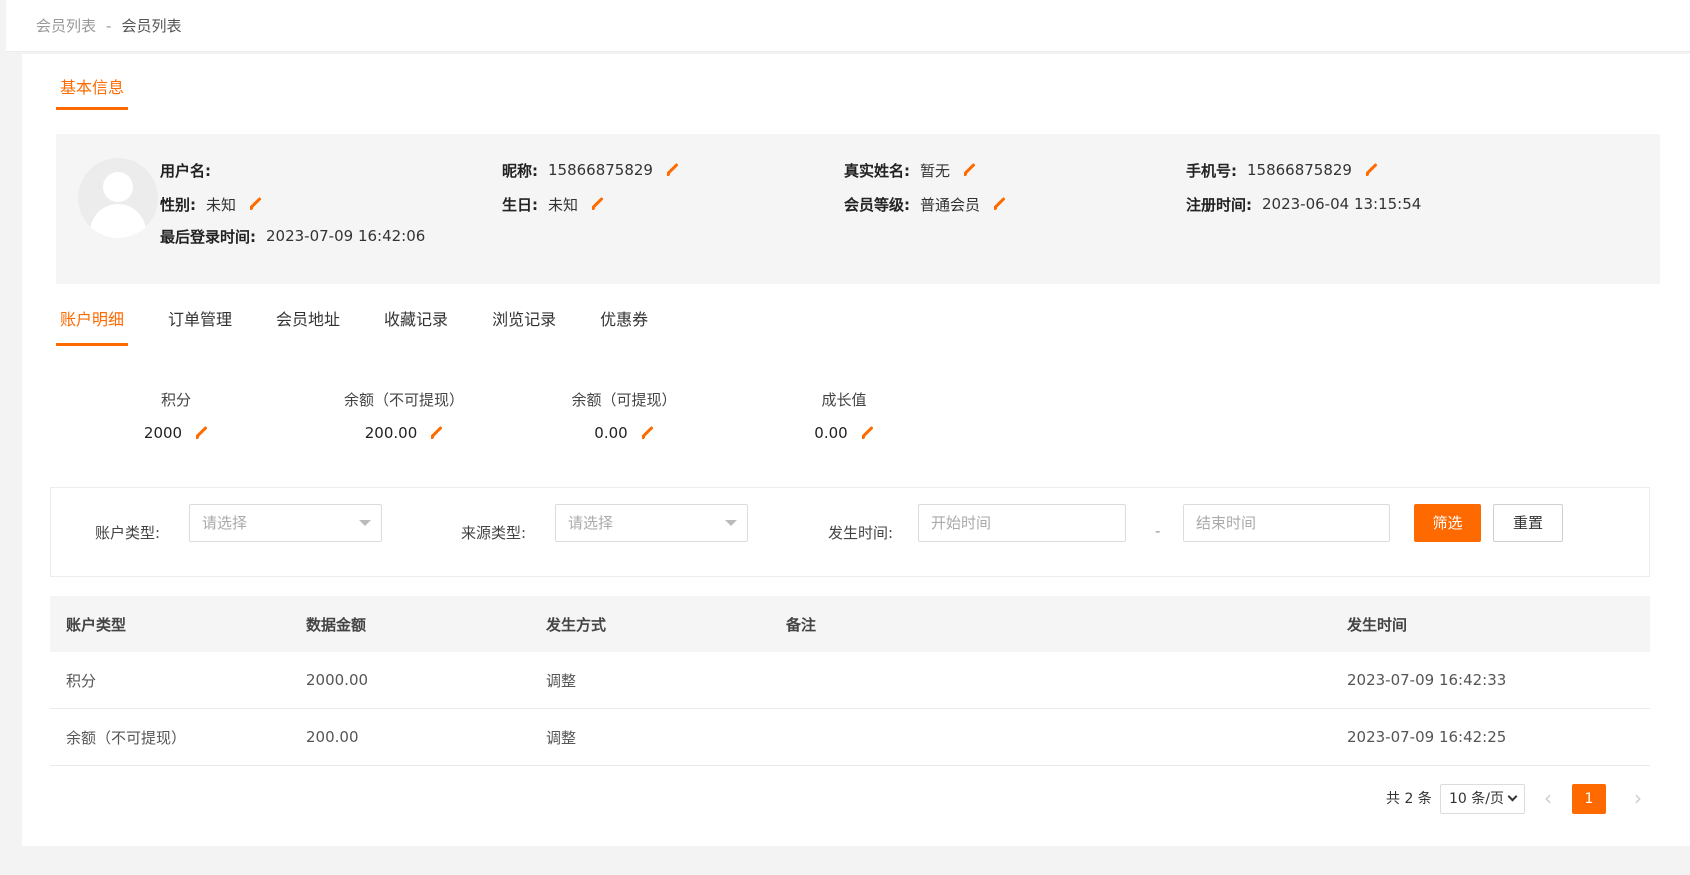 The height and width of the screenshot is (875, 1690). What do you see at coordinates (336, 624) in the screenshot?
I see `header-amount: 数据金额` at bounding box center [336, 624].